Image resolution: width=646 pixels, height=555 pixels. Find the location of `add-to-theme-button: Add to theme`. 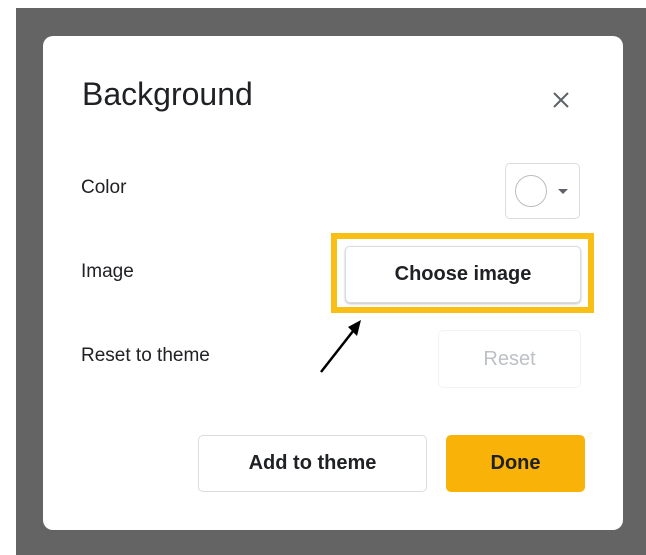

add-to-theme-button: Add to theme is located at coordinates (312, 463).